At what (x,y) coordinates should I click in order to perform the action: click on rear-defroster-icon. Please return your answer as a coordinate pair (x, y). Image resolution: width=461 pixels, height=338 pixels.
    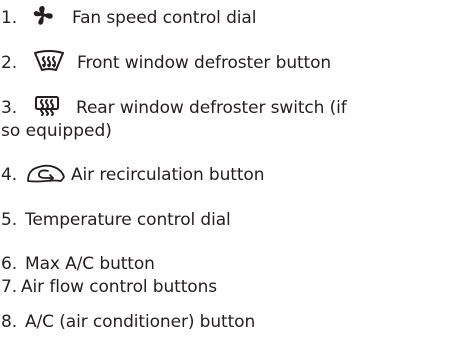
    Looking at the image, I should click on (50, 106).